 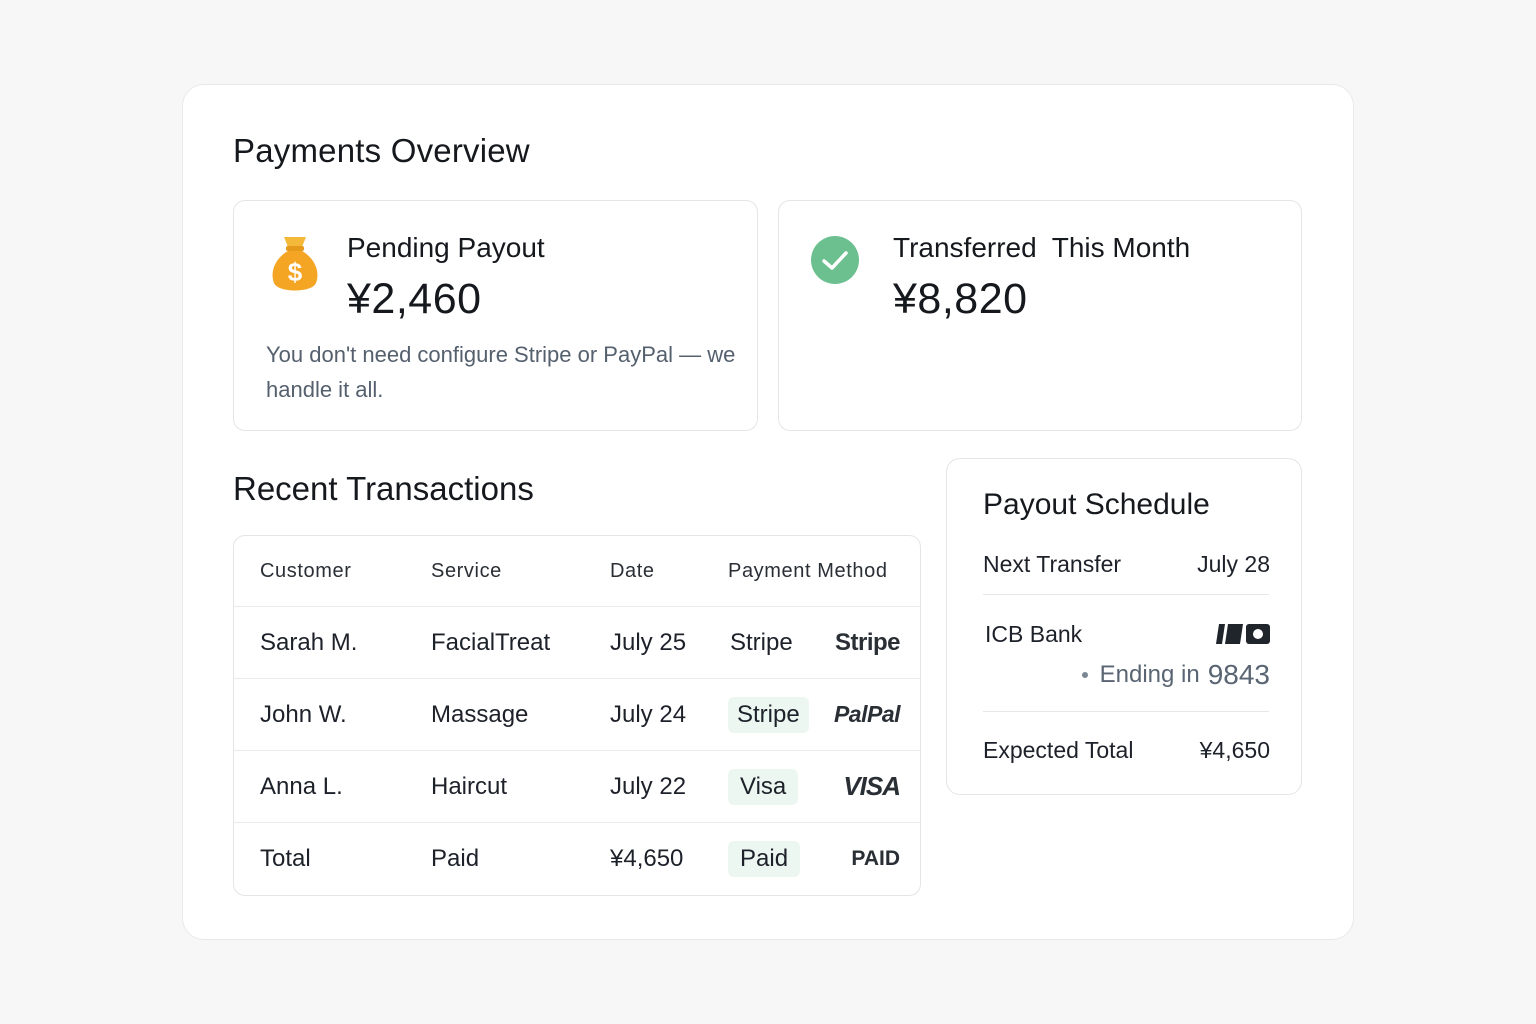 I want to click on visa-logo-icon: VISA, so click(x=872, y=786).